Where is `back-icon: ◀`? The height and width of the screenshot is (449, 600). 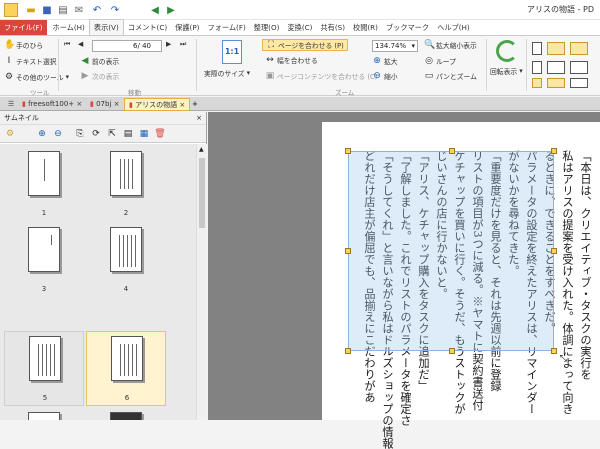 back-icon: ◀ is located at coordinates (155, 10).